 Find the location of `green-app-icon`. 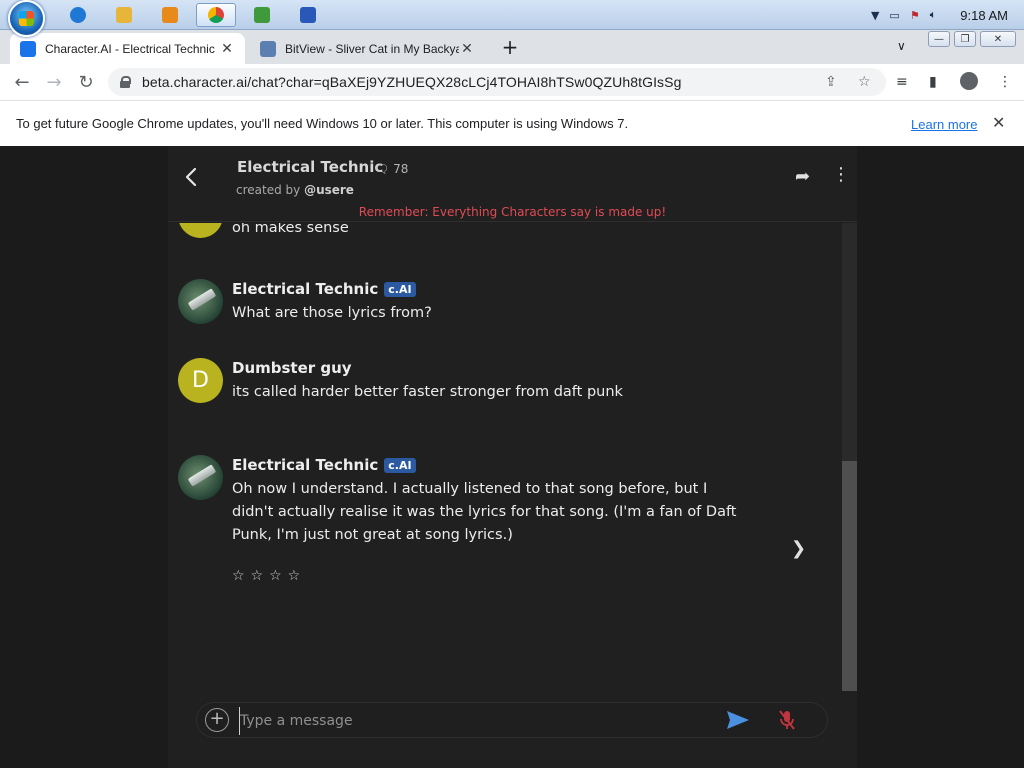

green-app-icon is located at coordinates (262, 15).